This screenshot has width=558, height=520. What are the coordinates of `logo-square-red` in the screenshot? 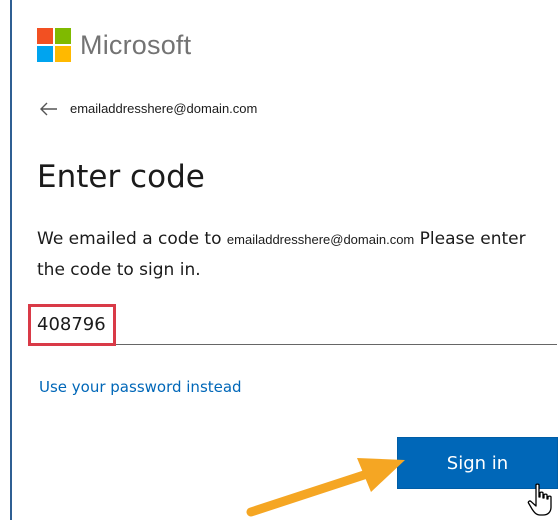 It's located at (45, 36).